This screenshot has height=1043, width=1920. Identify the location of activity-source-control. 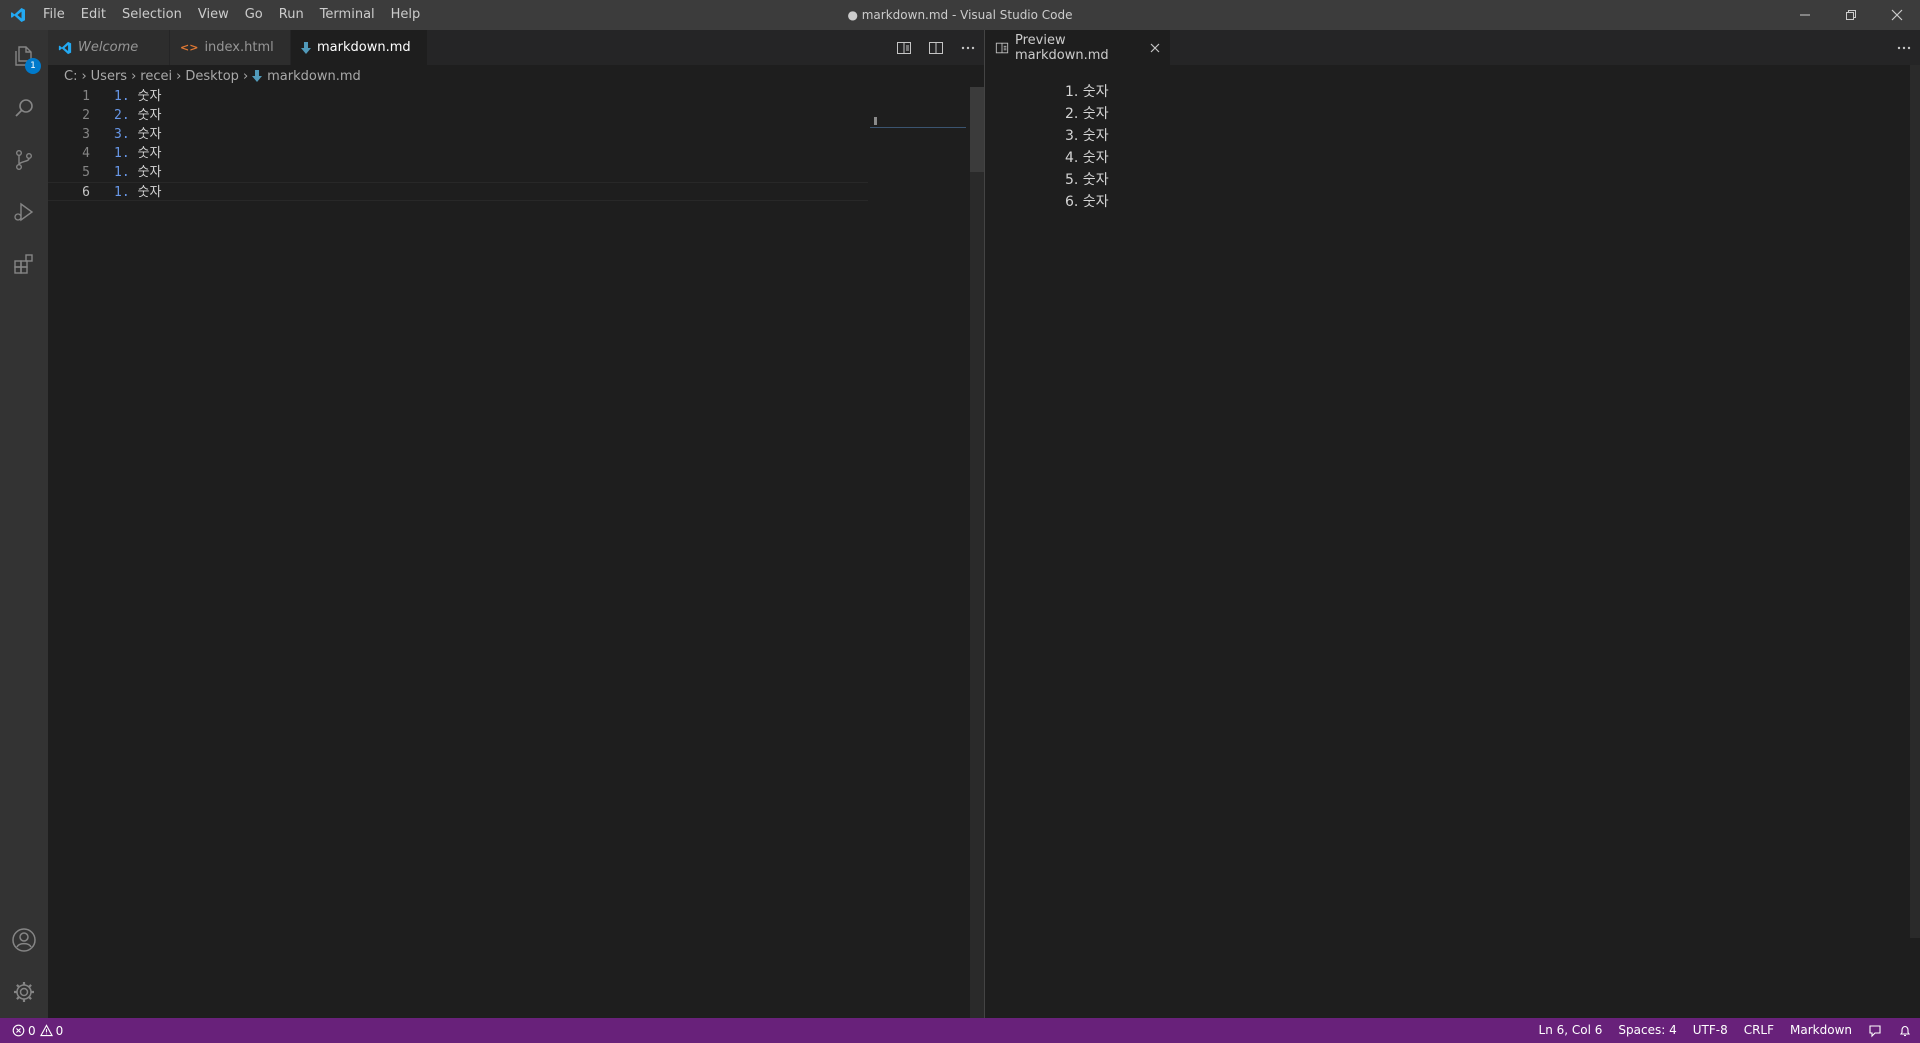
(24, 160).